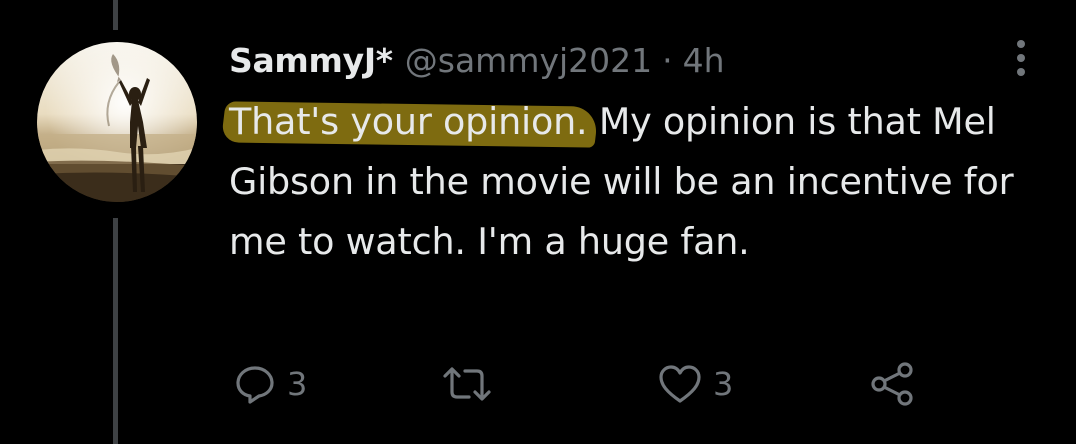 The height and width of the screenshot is (444, 1076). I want to click on reply-button: 3, so click(270, 384).